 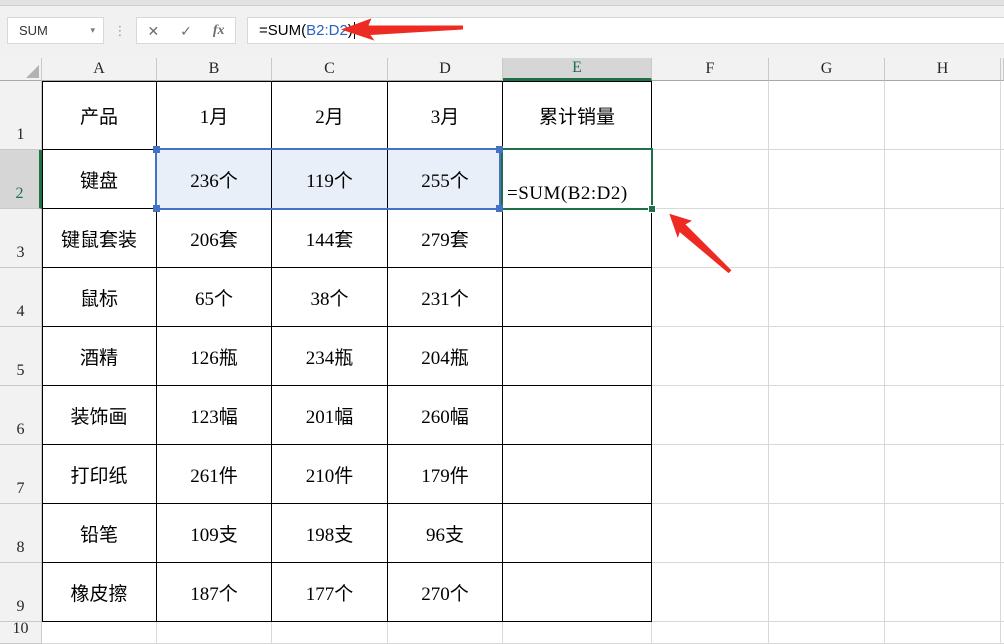 I want to click on cell-E7, so click(x=577, y=474).